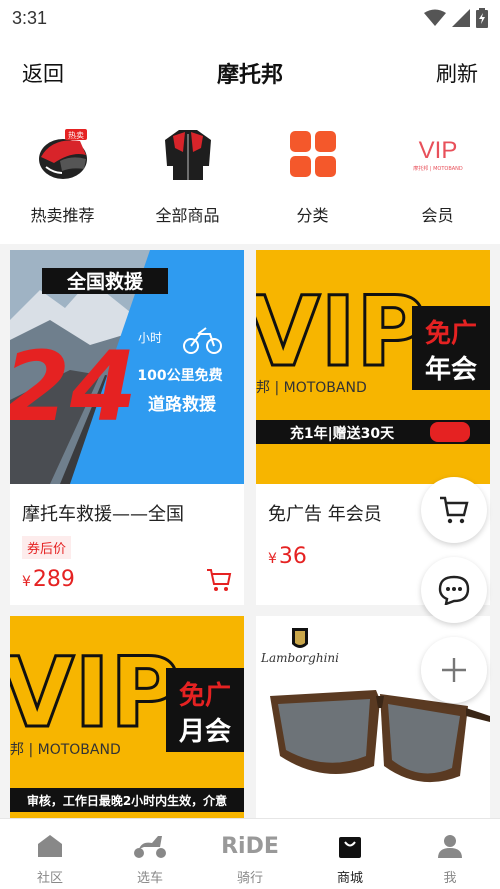 The height and width of the screenshot is (889, 500). What do you see at coordinates (179, 375) in the screenshot?
I see `banner-line1: 100公里免费` at bounding box center [179, 375].